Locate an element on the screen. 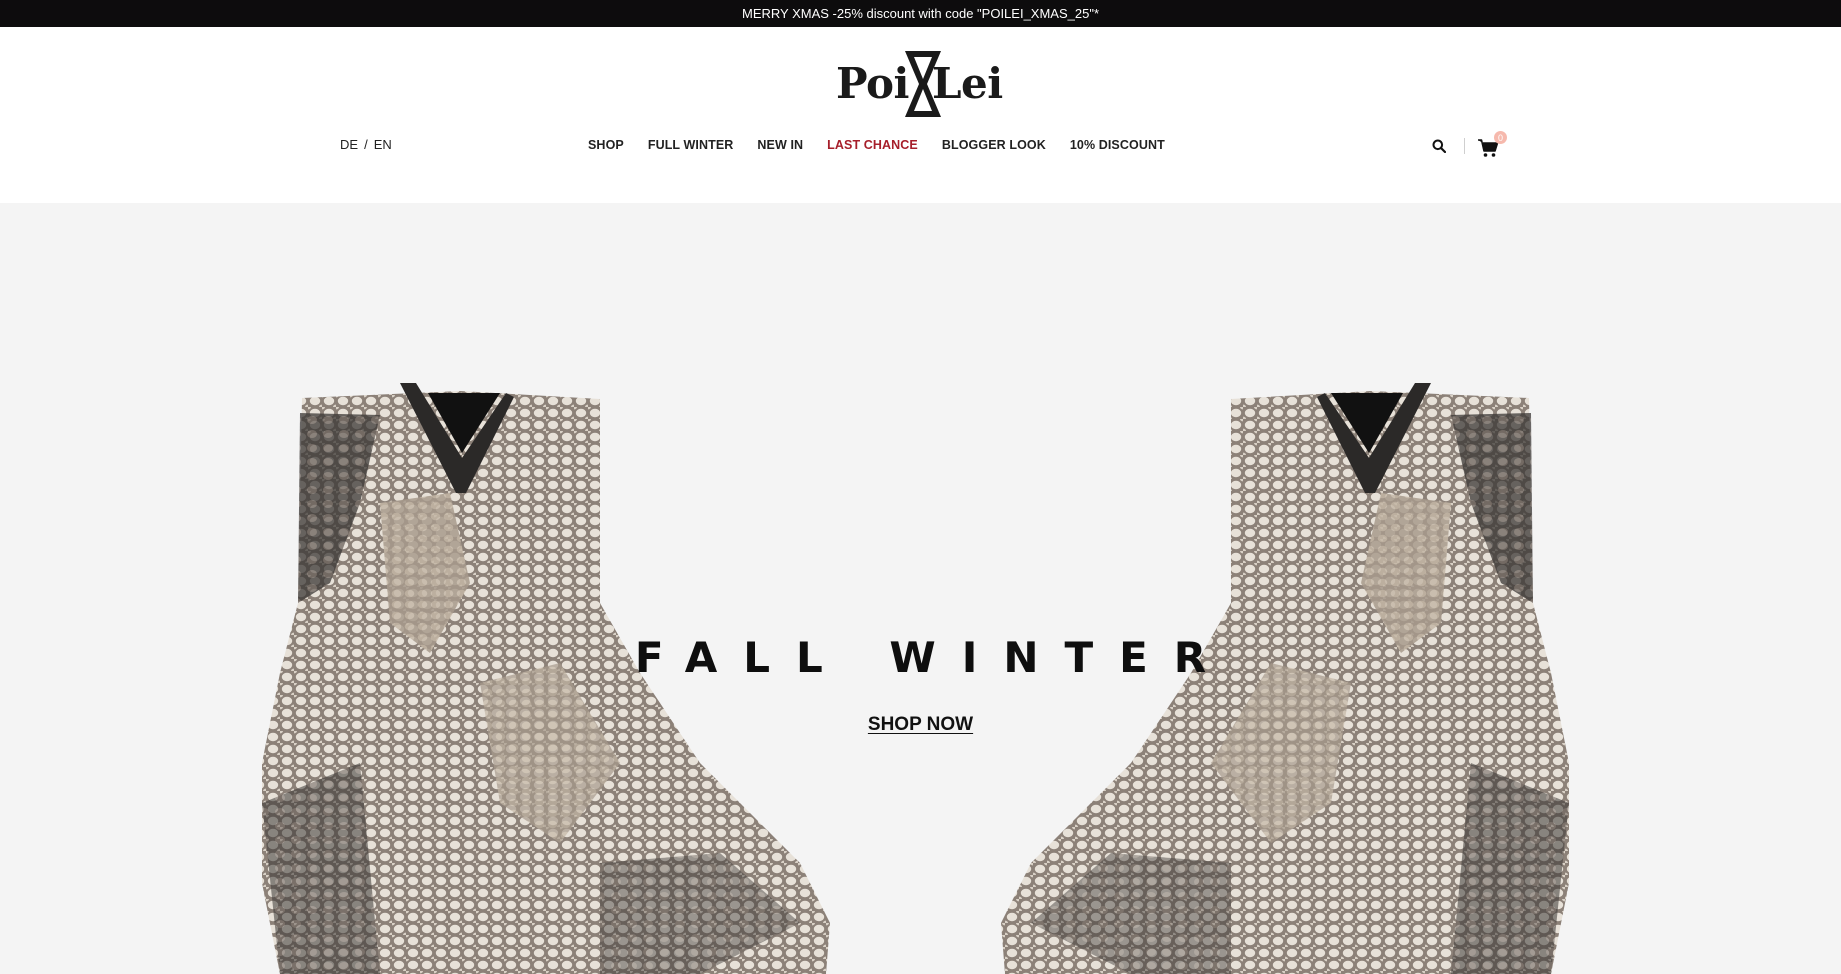 The image size is (1841, 974). logo-text-left: Poi is located at coordinates (872, 83).